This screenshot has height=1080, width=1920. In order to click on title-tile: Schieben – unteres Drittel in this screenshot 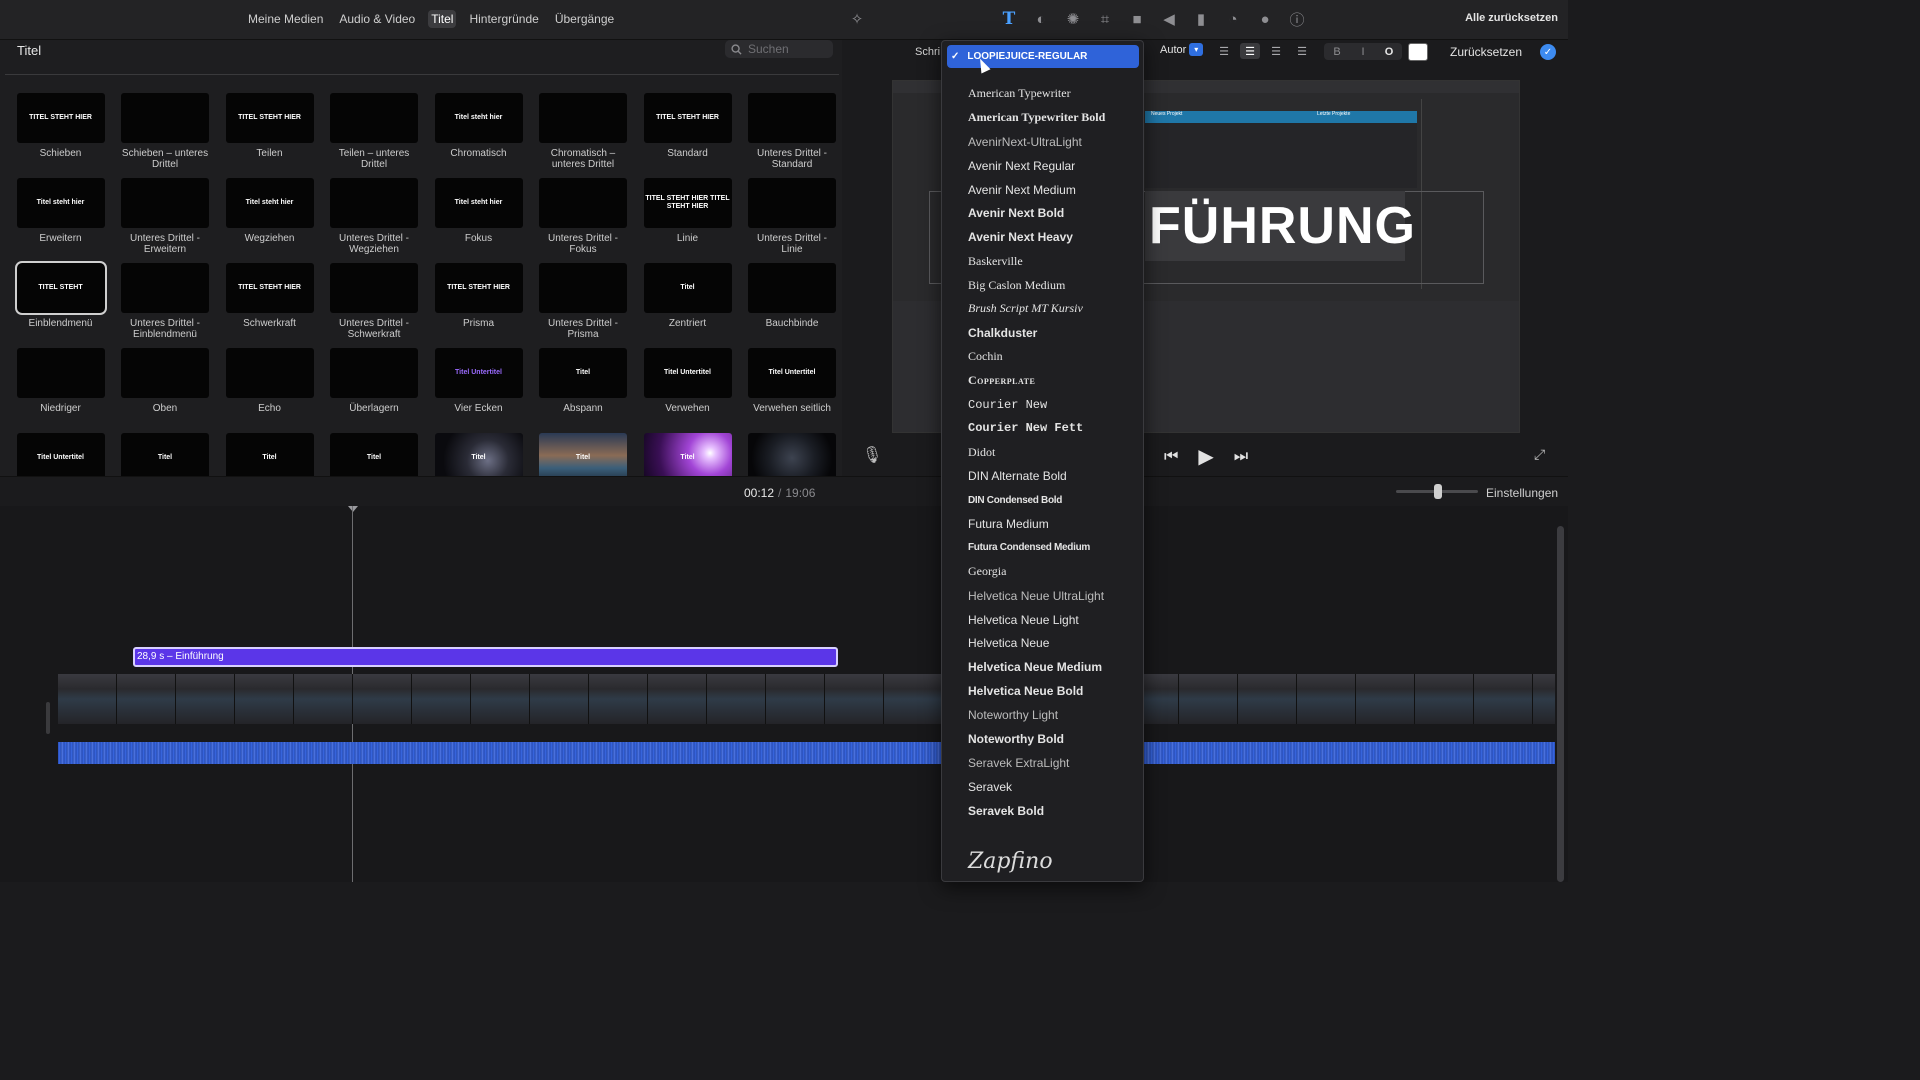, I will do `click(165, 135)`.